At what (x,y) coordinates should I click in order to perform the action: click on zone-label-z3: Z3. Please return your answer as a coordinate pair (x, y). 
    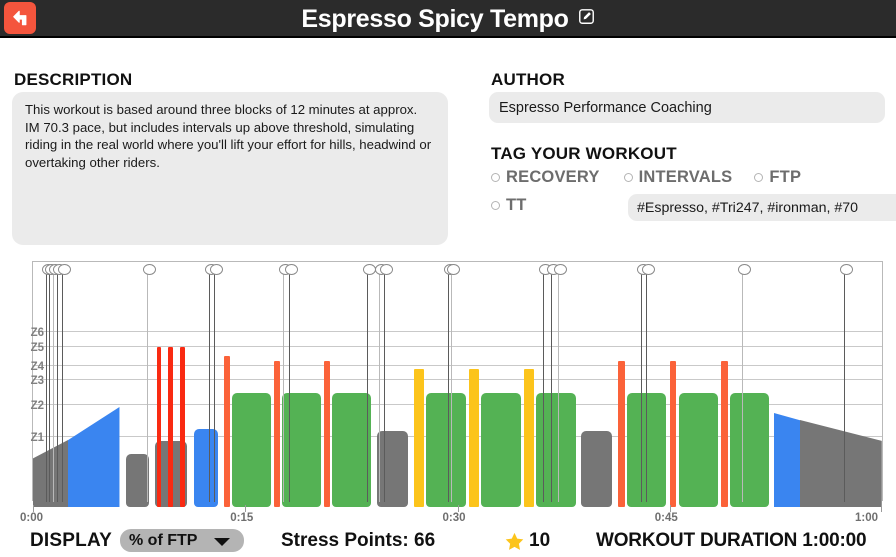
    Looking at the image, I should click on (37, 380).